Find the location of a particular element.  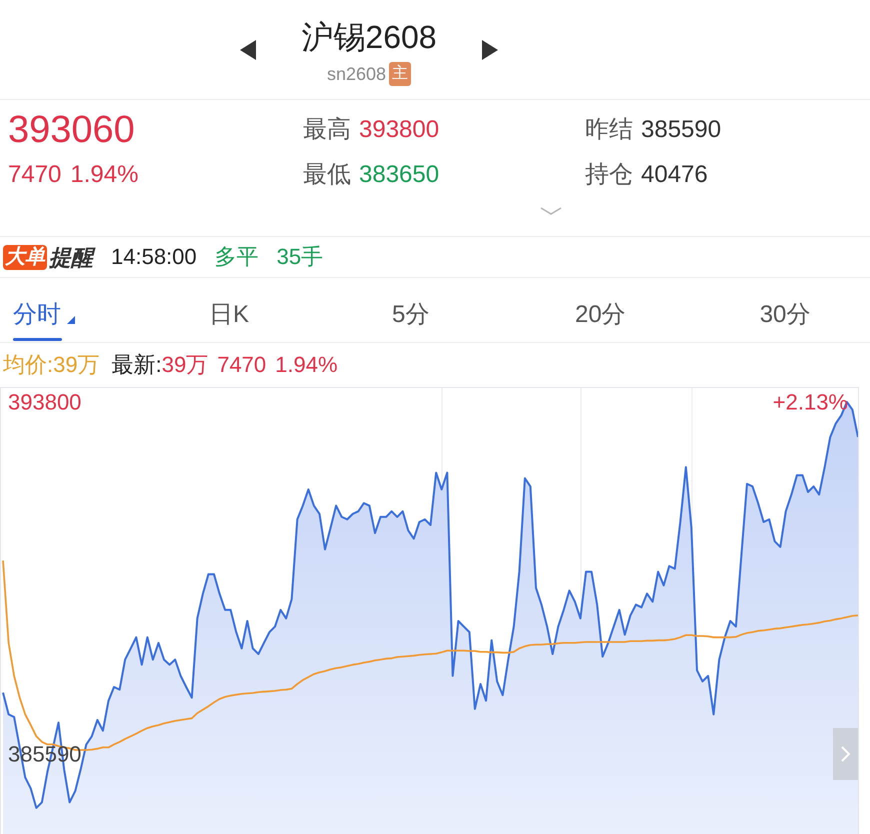

caret-icon is located at coordinates (71, 320).